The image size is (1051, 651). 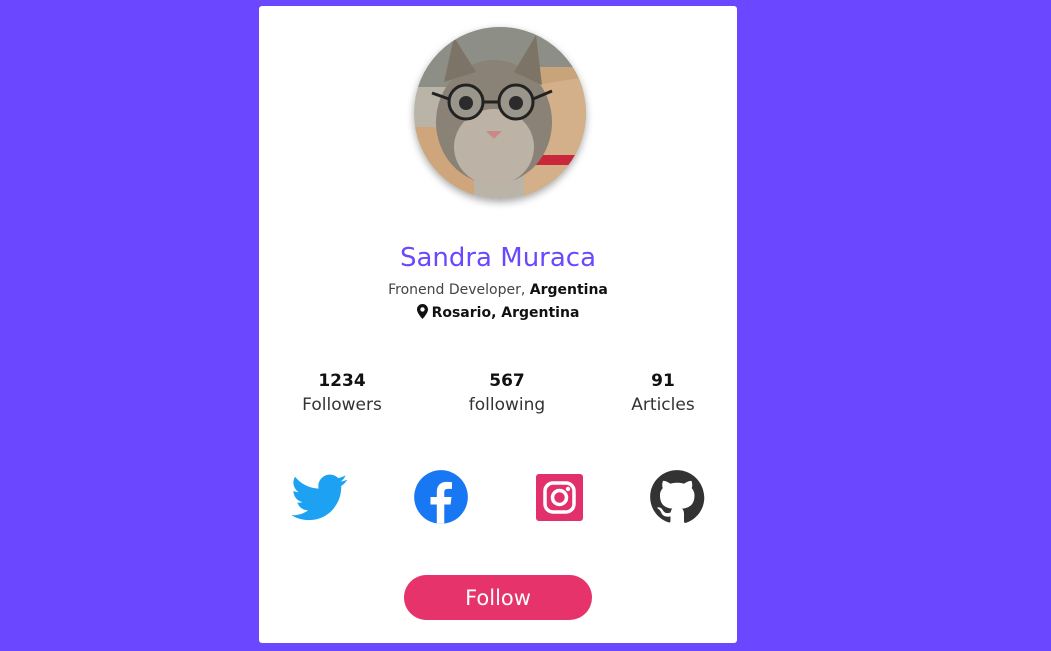 I want to click on instagram-link, so click(x=560, y=497).